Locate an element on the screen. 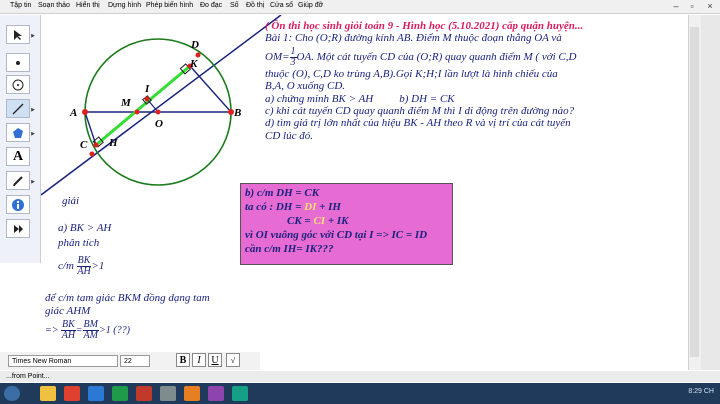 This screenshot has height=404, width=720. info-tool is located at coordinates (18, 204).